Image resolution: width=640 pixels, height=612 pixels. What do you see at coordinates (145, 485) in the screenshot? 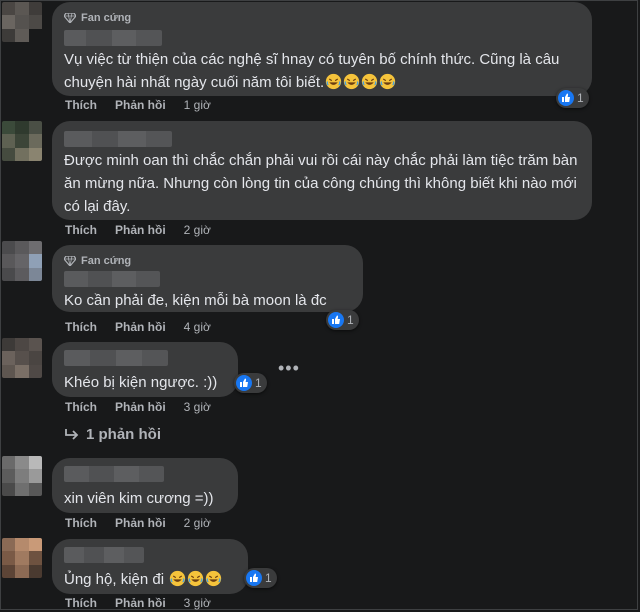
I see `comment-bubble: xin viên kim cương =))` at bounding box center [145, 485].